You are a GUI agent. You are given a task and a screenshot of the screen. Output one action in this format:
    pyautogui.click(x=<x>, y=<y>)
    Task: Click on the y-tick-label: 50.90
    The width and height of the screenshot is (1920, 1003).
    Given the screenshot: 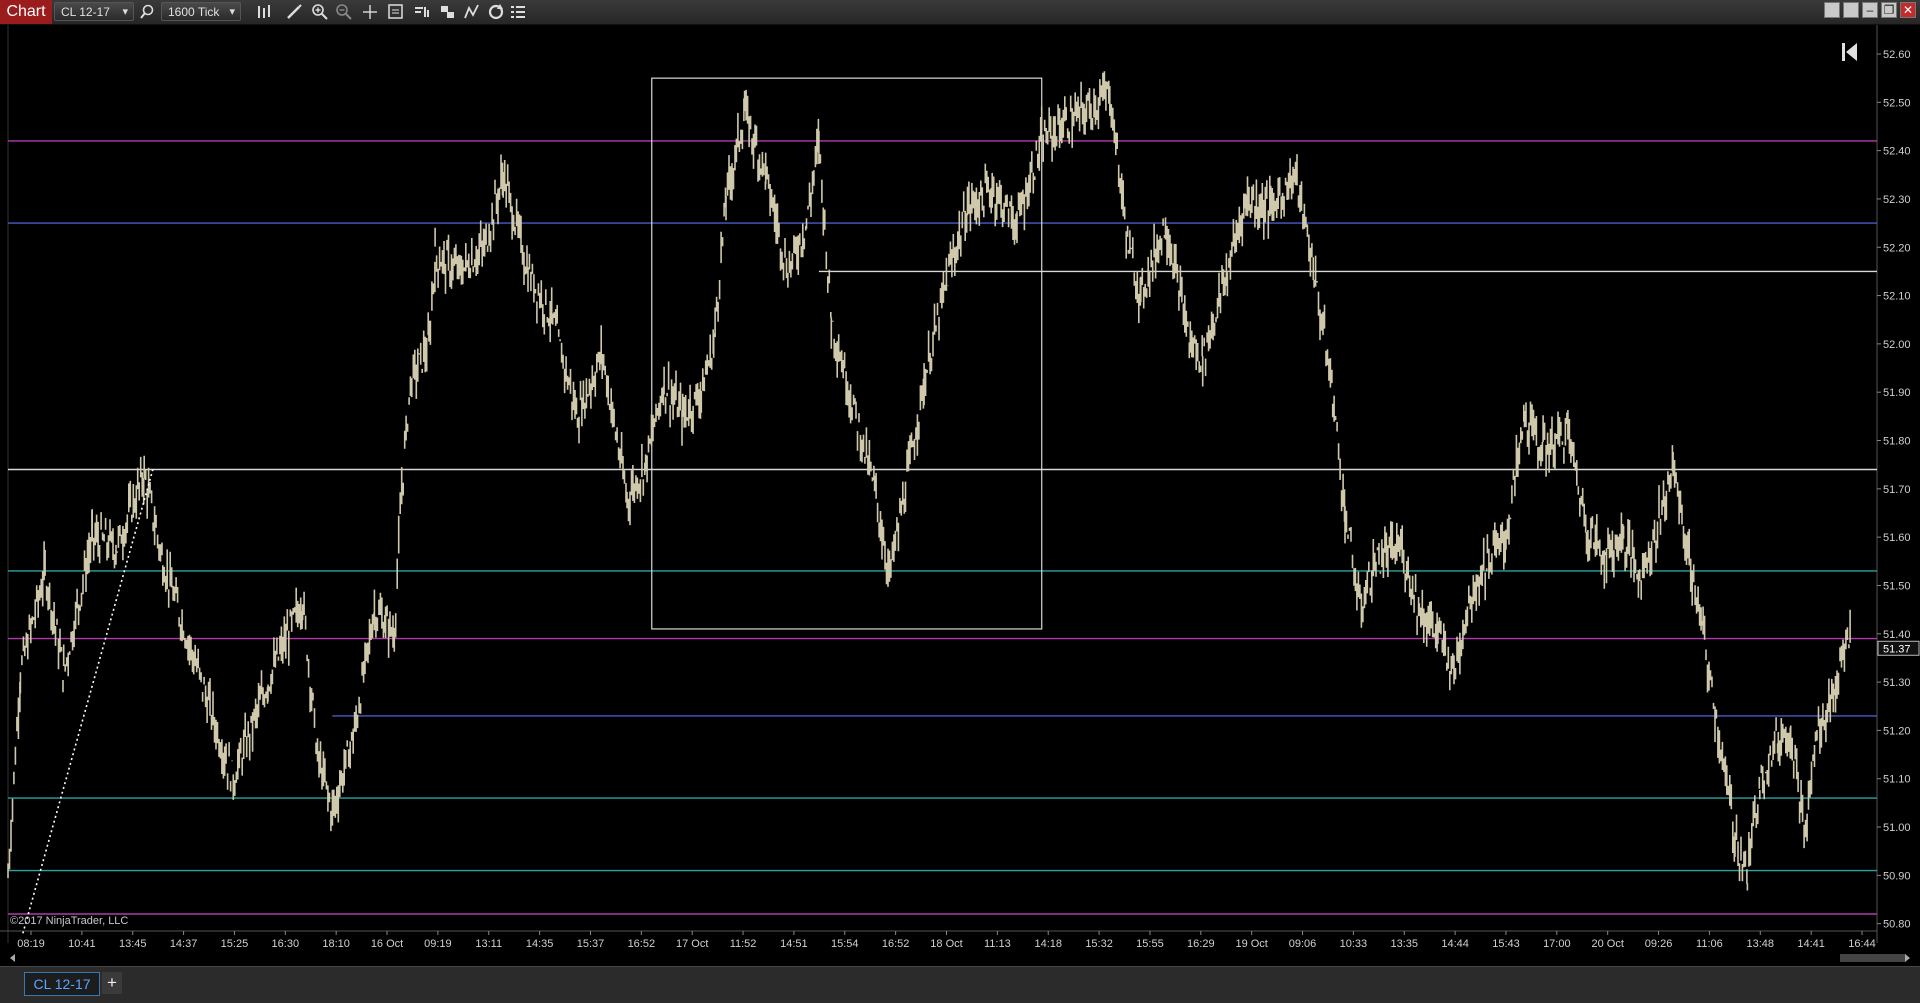 What is the action you would take?
    pyautogui.click(x=1897, y=876)
    